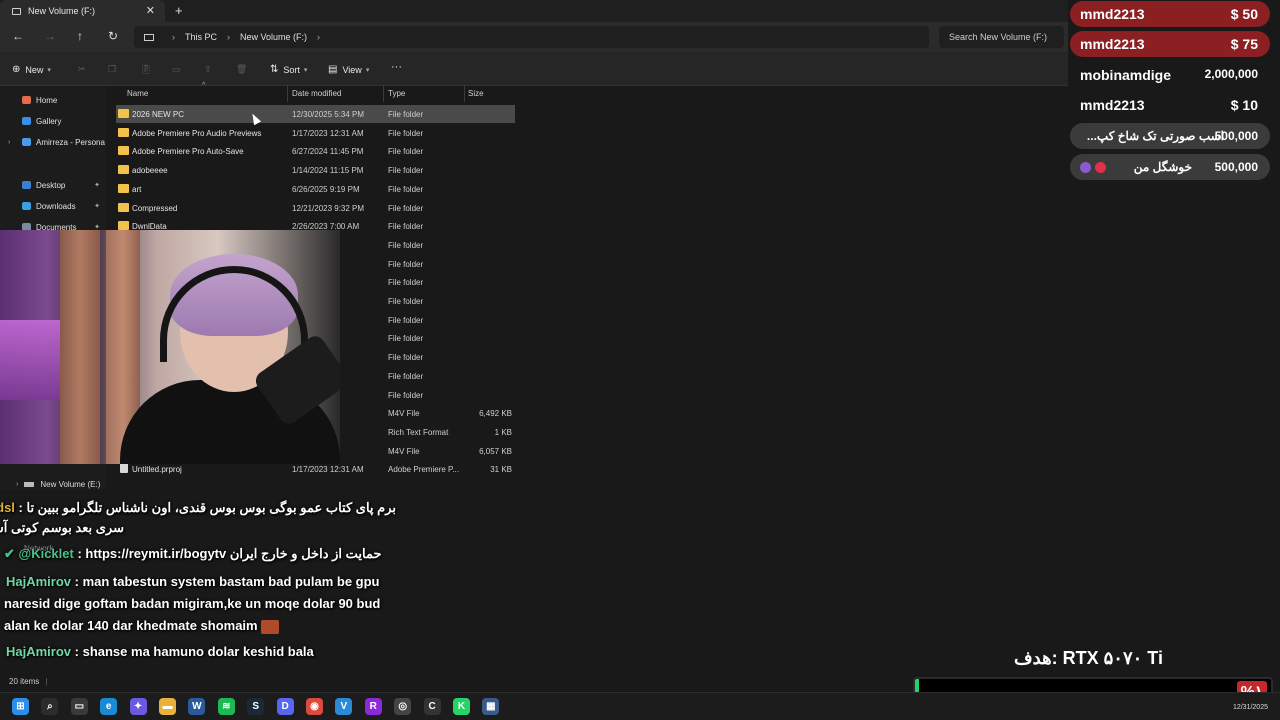  Describe the element at coordinates (109, 706) in the screenshot. I see `edge-icon: e` at that location.